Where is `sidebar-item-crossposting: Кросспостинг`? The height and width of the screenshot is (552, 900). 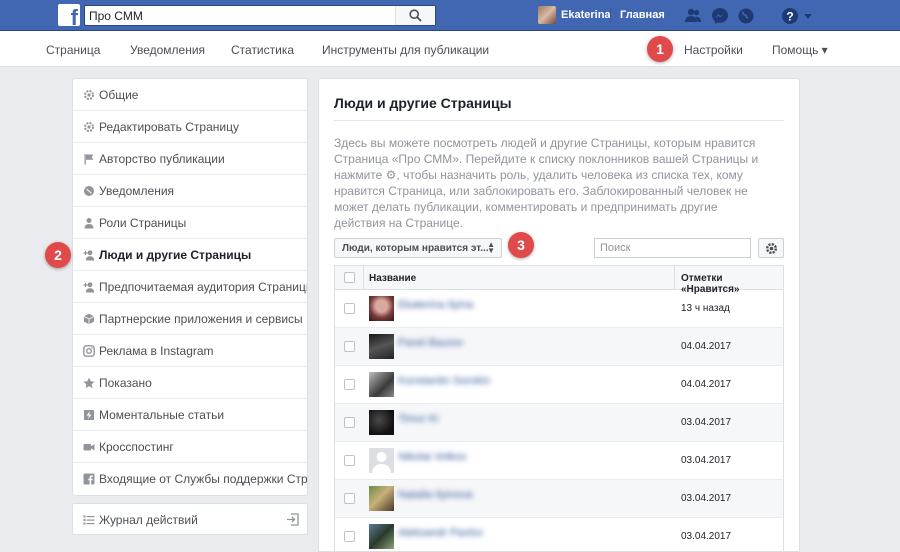
sidebar-item-crossposting: Кросспостинг is located at coordinates (190, 447).